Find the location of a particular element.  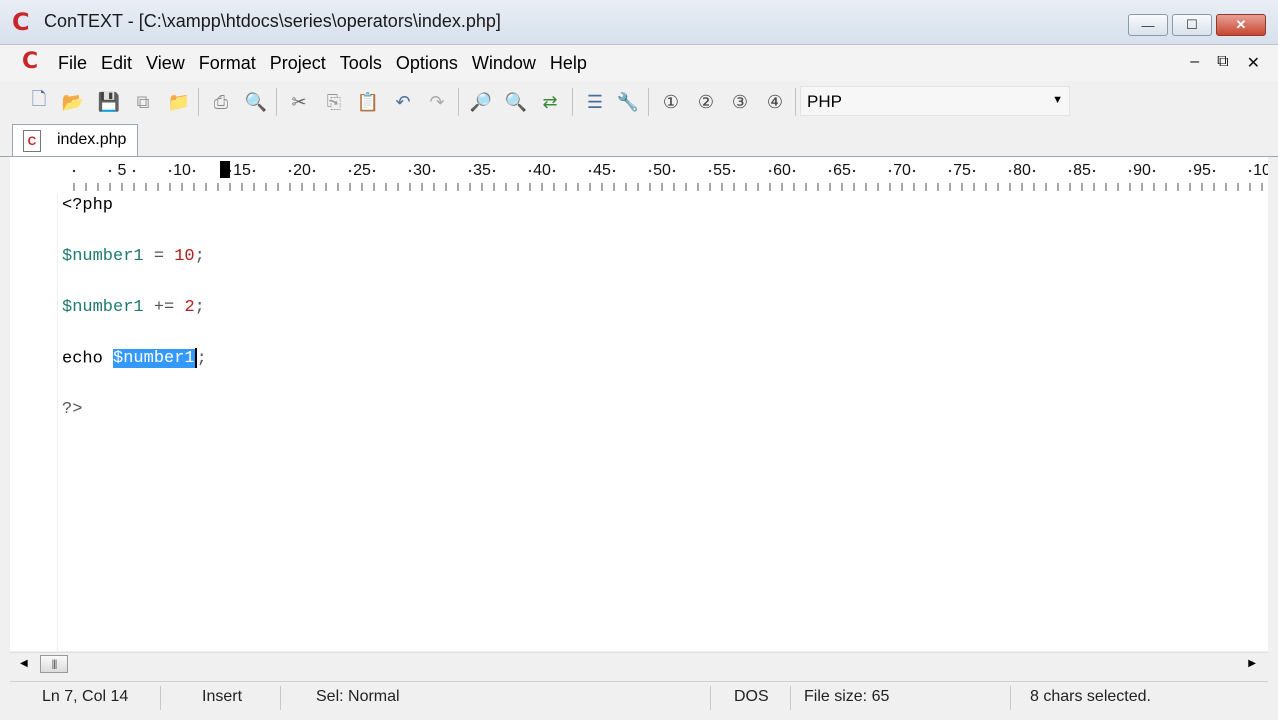

ruler-label: 5 is located at coordinates (122, 170).